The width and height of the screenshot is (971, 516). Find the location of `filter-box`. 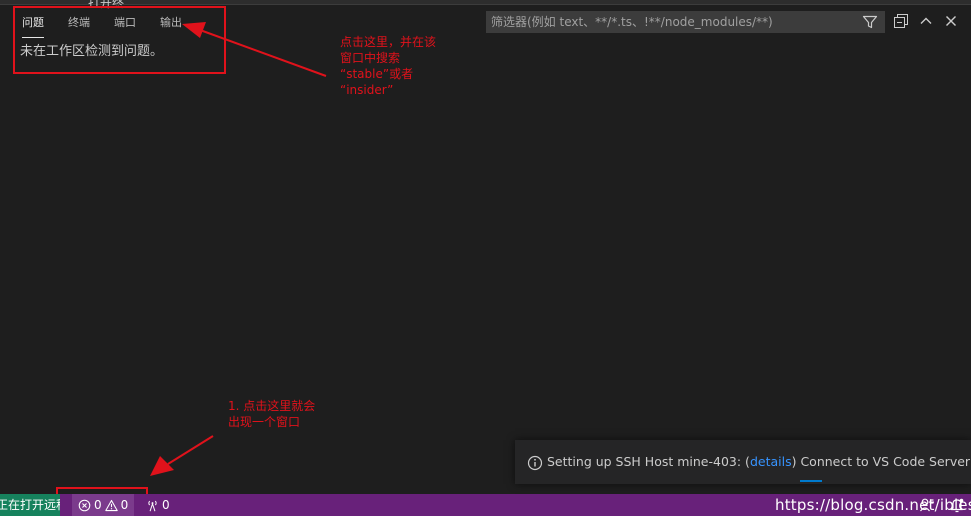

filter-box is located at coordinates (685, 22).